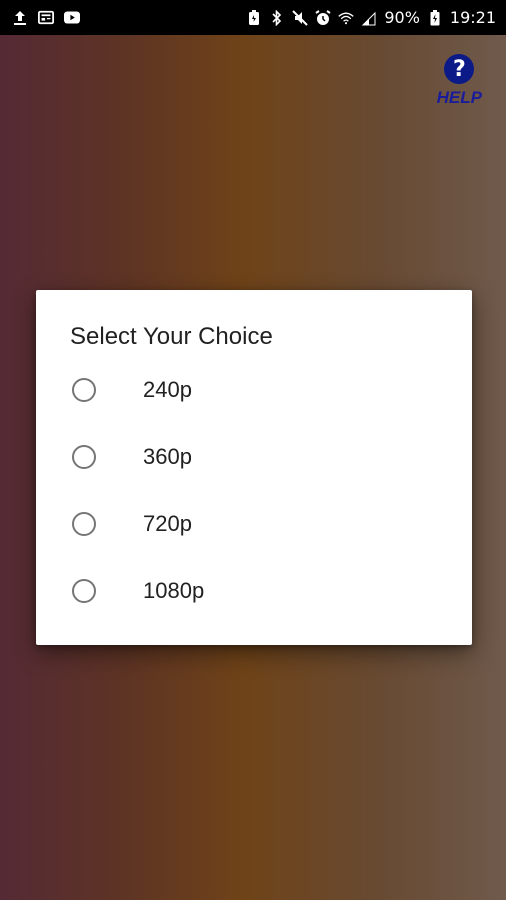 The image size is (506, 900). I want to click on wifi-icon, so click(346, 18).